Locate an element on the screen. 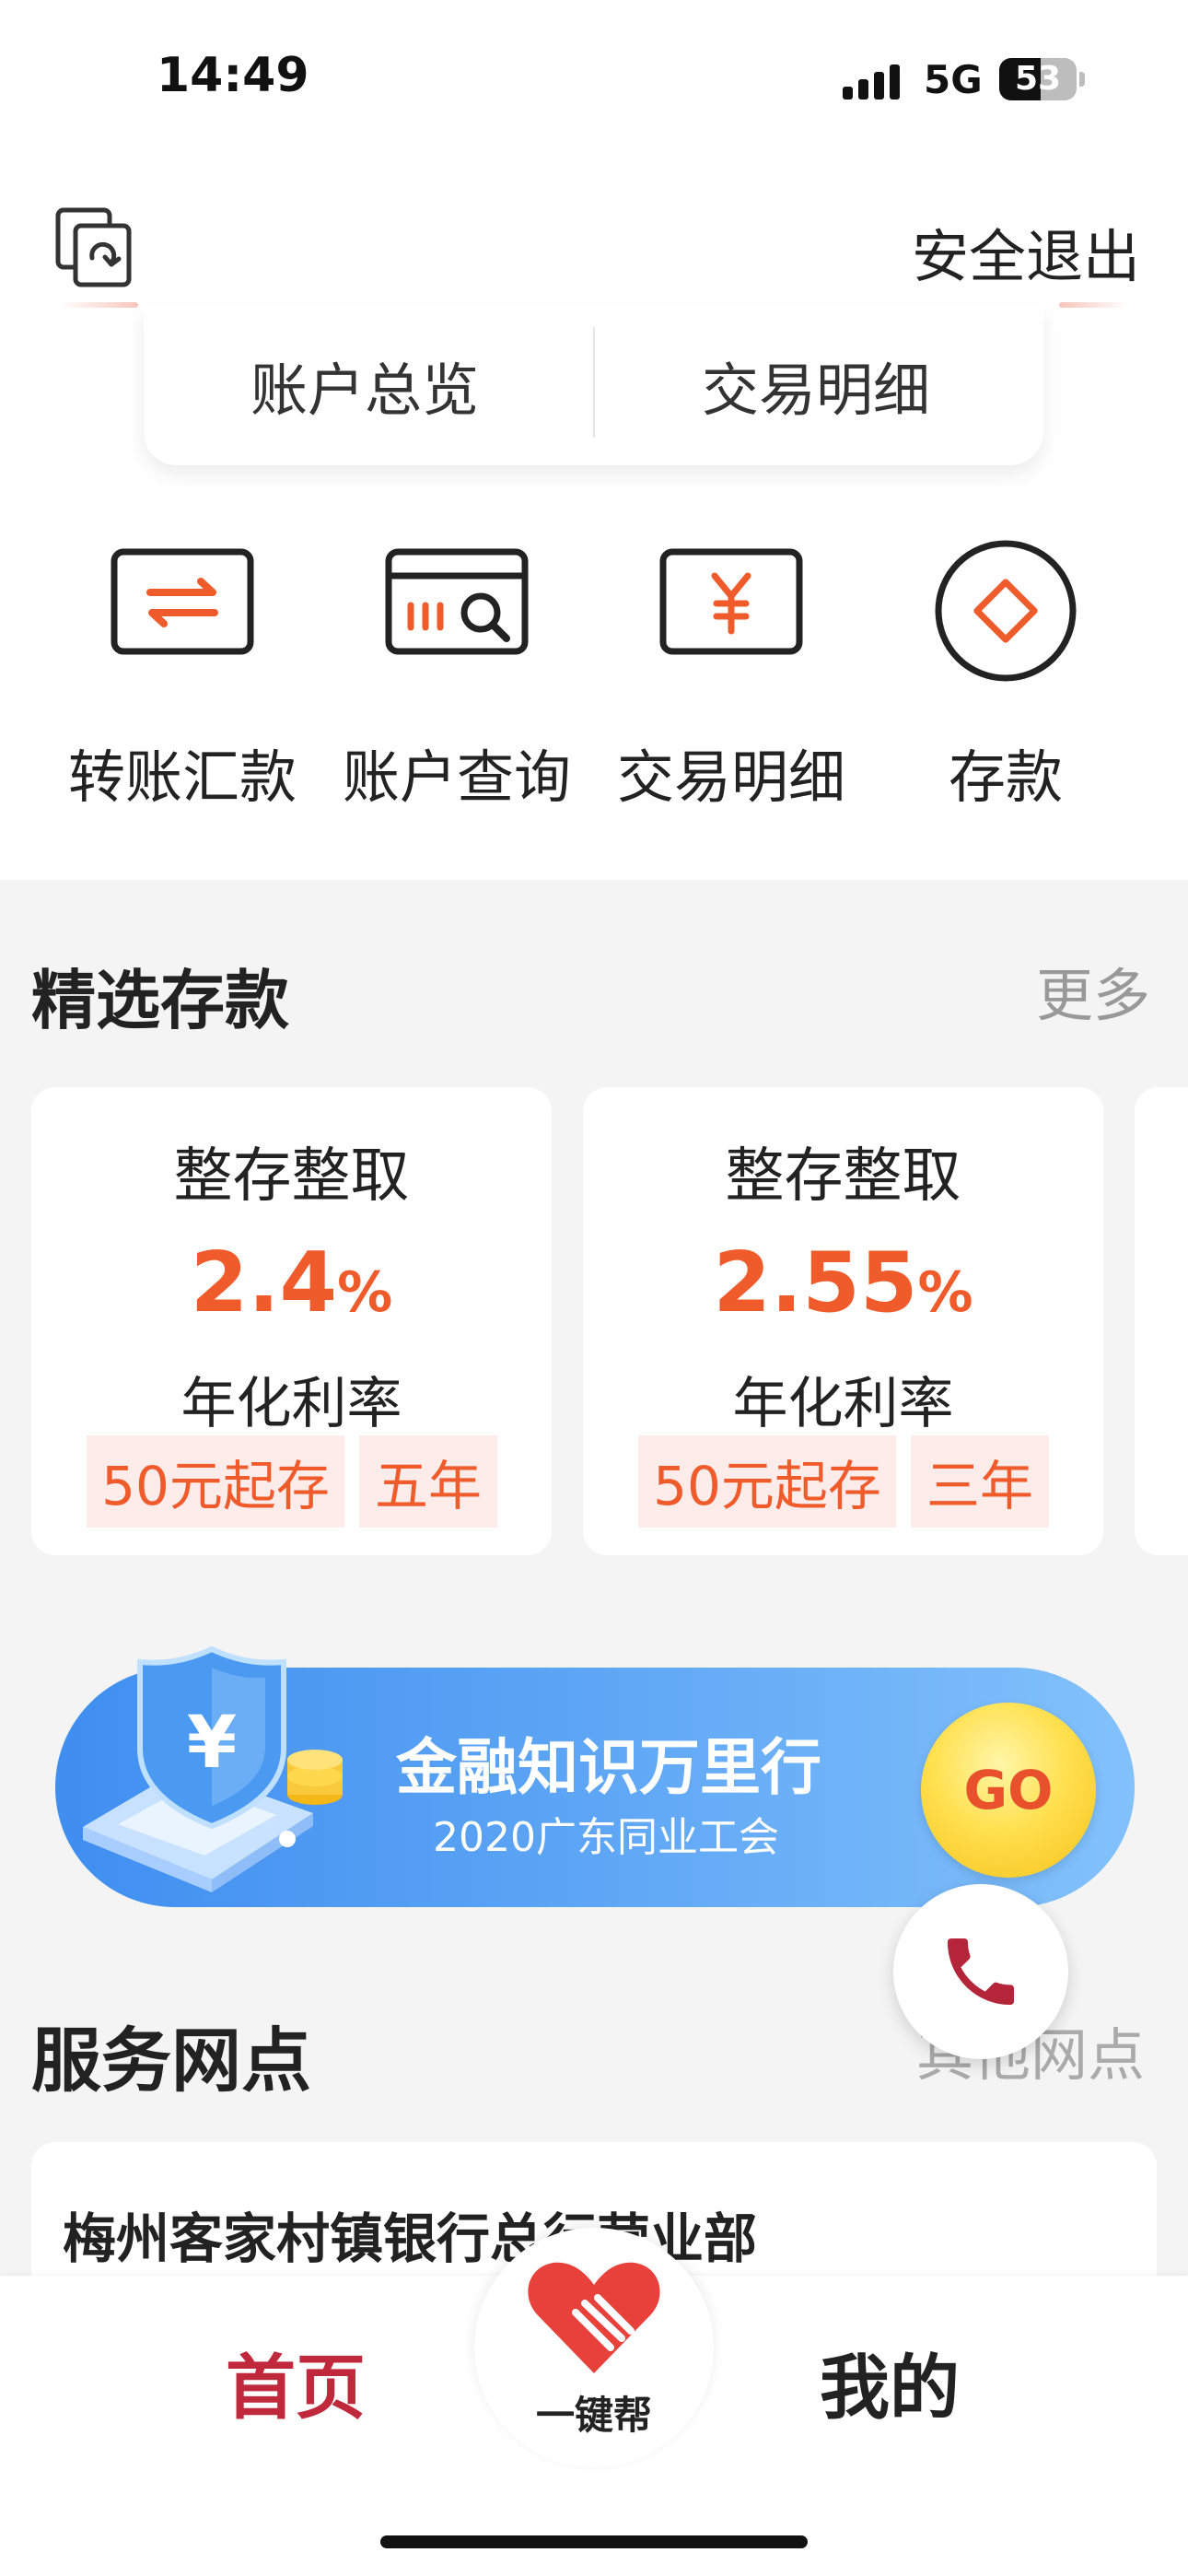  phone-icon is located at coordinates (981, 1971).